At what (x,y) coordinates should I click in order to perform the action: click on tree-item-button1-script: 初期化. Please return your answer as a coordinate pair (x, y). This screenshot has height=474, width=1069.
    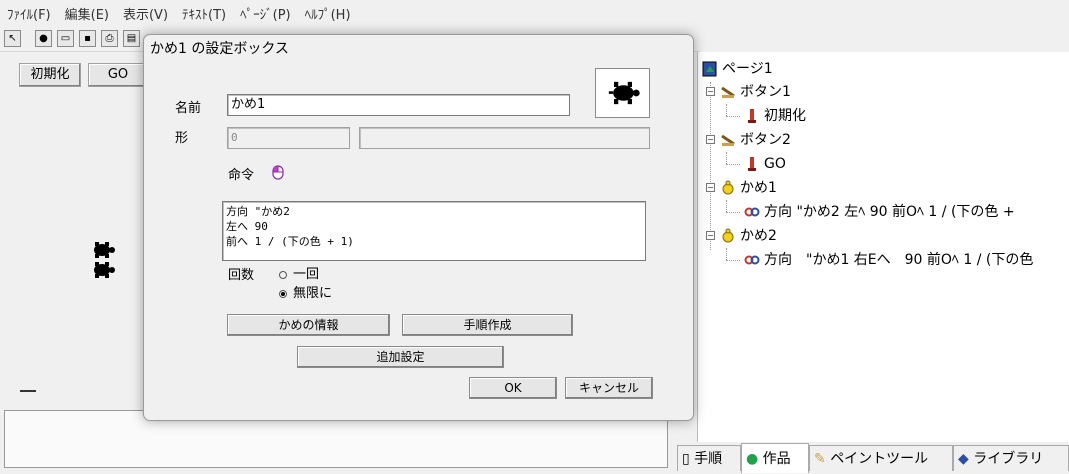
    Looking at the image, I should click on (775, 116).